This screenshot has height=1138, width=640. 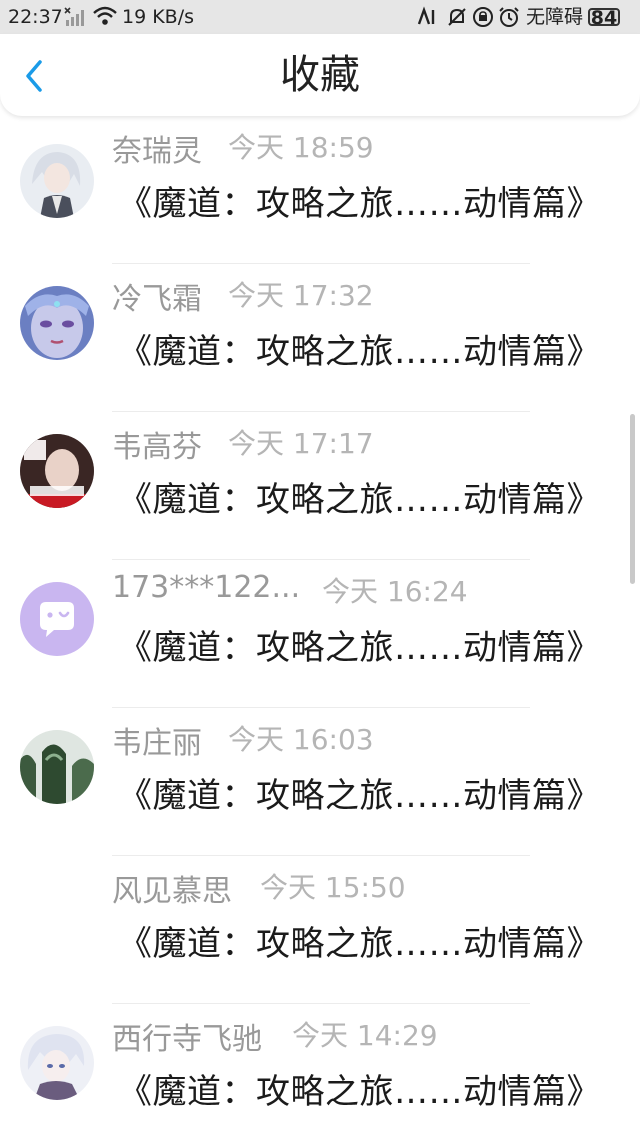 What do you see at coordinates (157, 743) in the screenshot?
I see `username: 韦庄丽` at bounding box center [157, 743].